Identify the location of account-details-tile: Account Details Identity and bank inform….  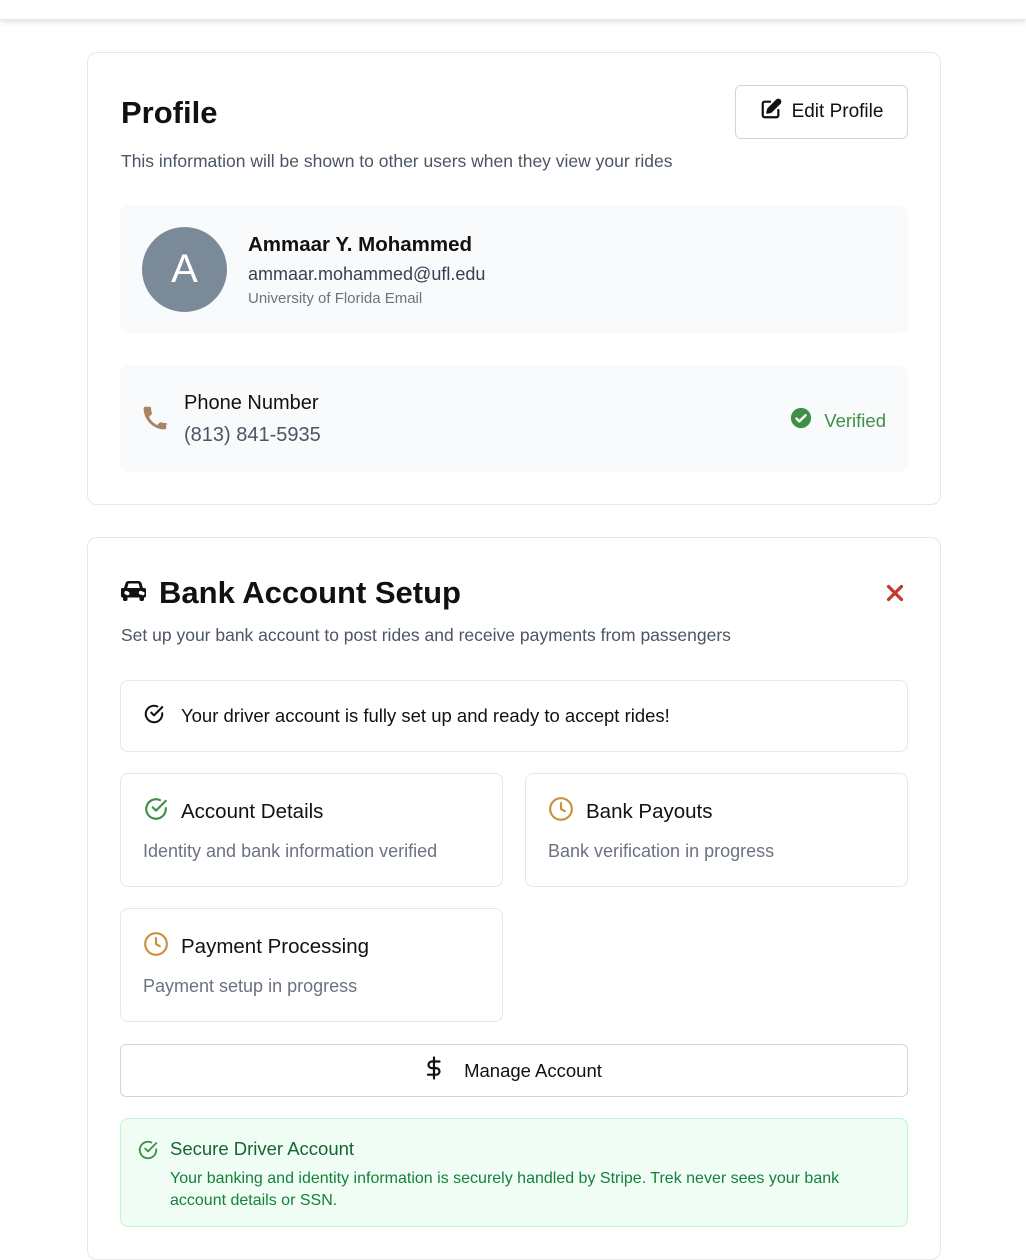
(311, 830).